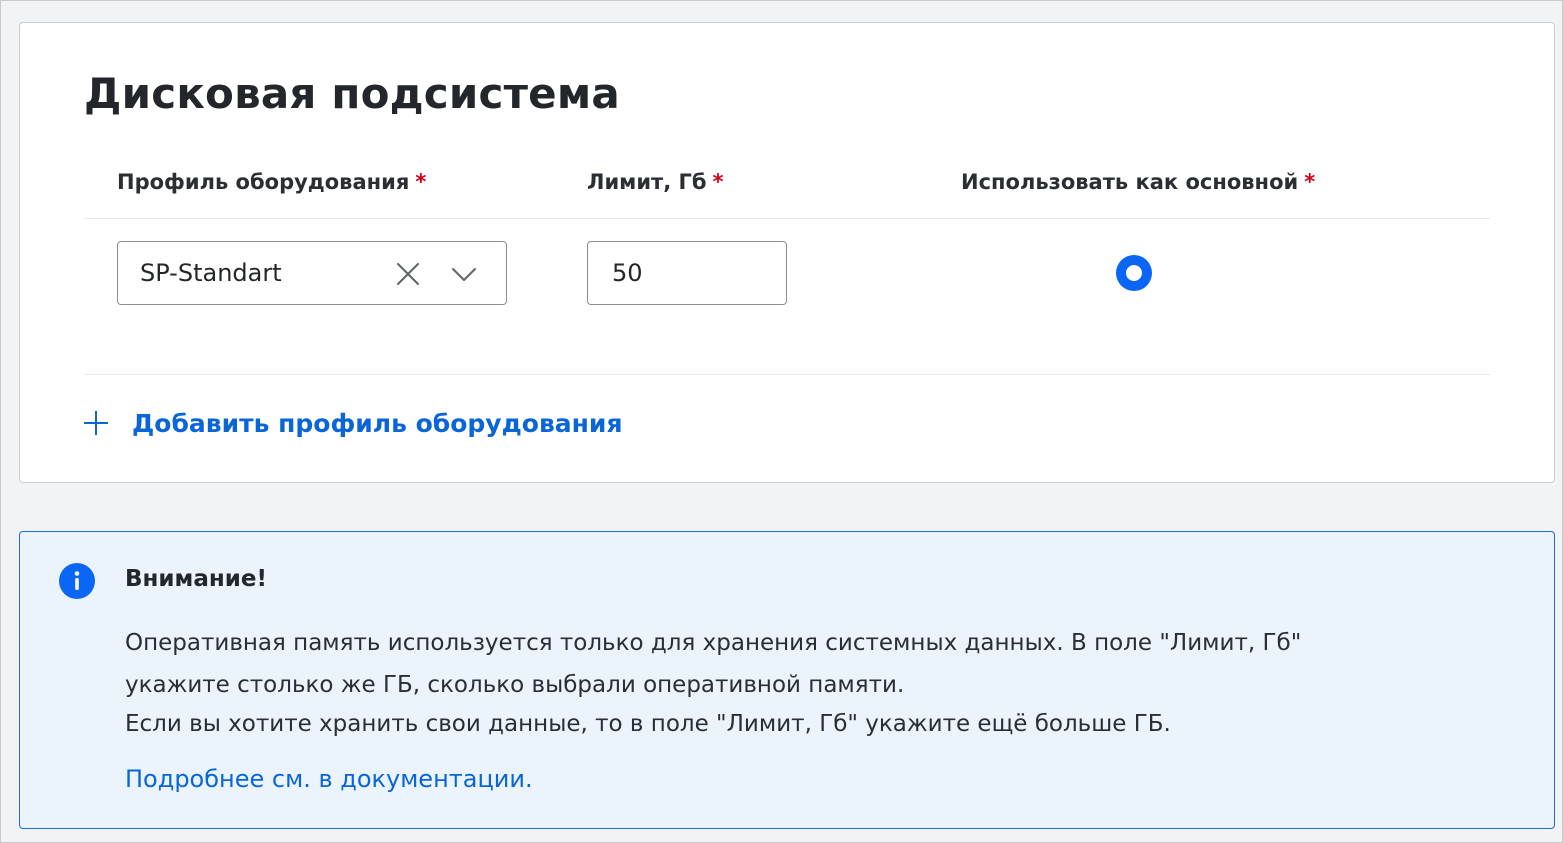 The height and width of the screenshot is (843, 1563). I want to click on row-divider, so click(787, 374).